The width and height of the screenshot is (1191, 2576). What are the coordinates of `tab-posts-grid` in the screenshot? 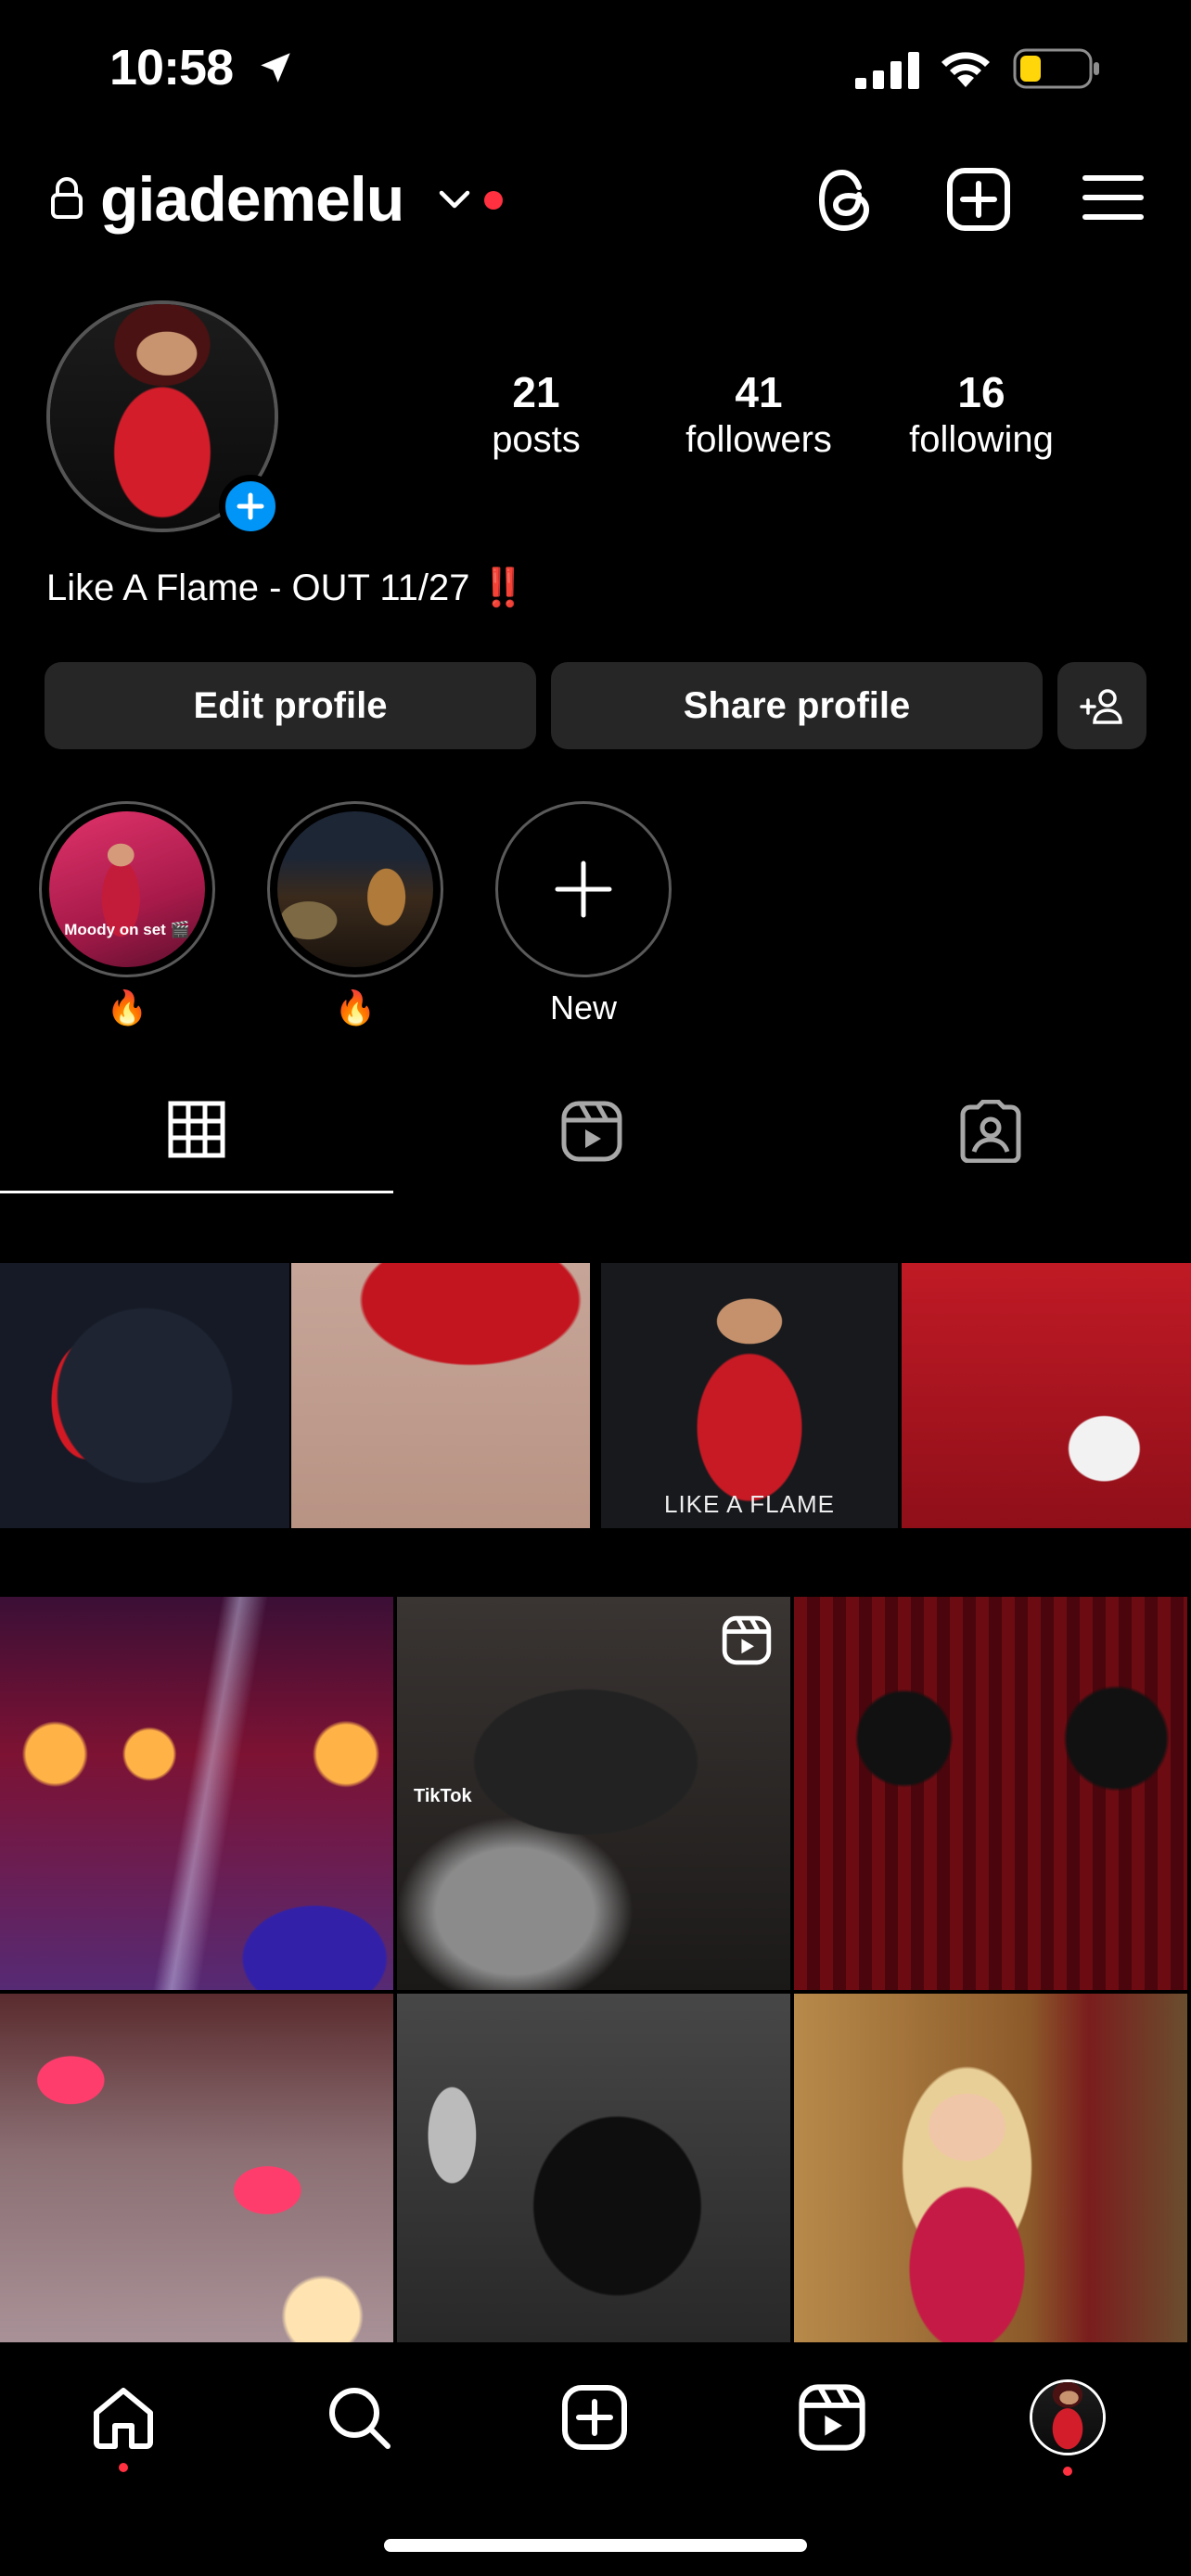 It's located at (196, 1129).